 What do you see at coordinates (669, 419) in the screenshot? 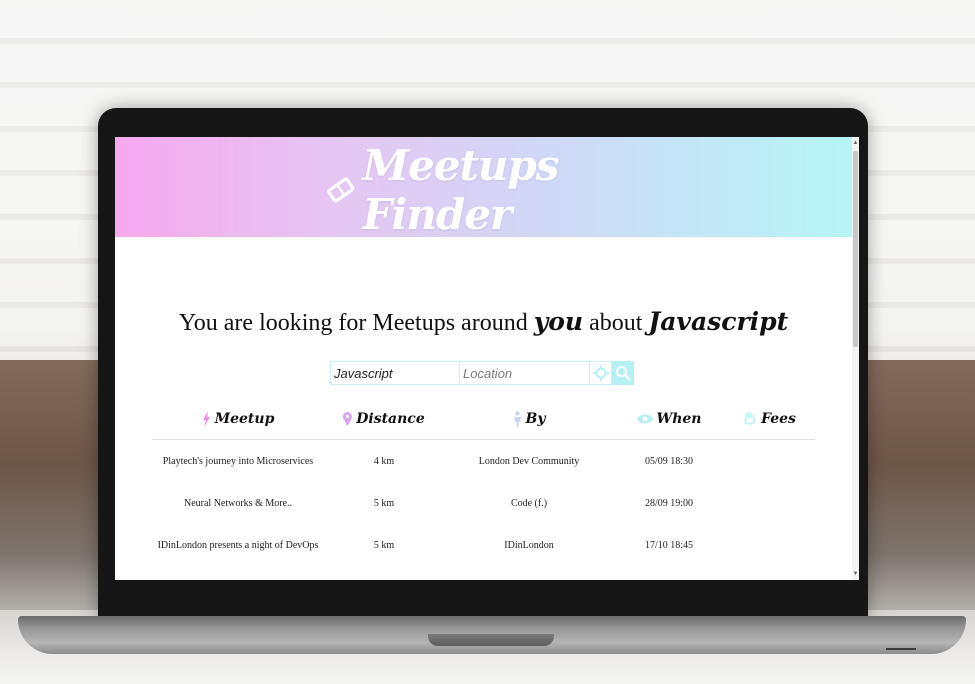
I see `column-header-when: When` at bounding box center [669, 419].